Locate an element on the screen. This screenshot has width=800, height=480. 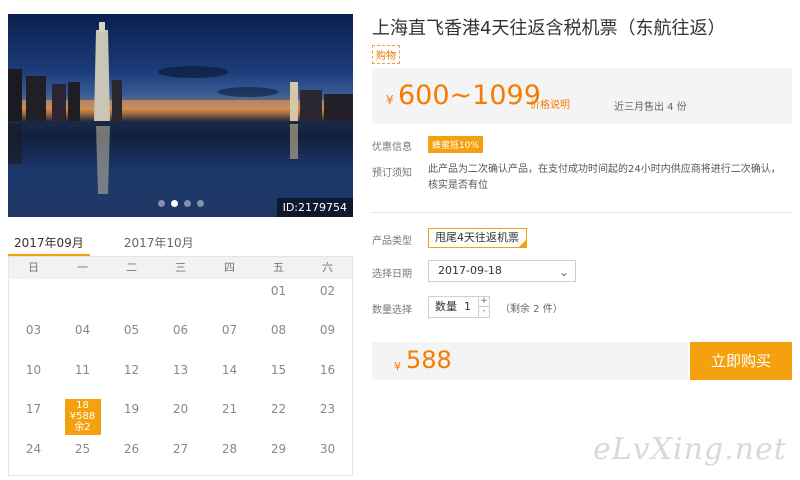
calendar-day: 24 is located at coordinates (33, 456).